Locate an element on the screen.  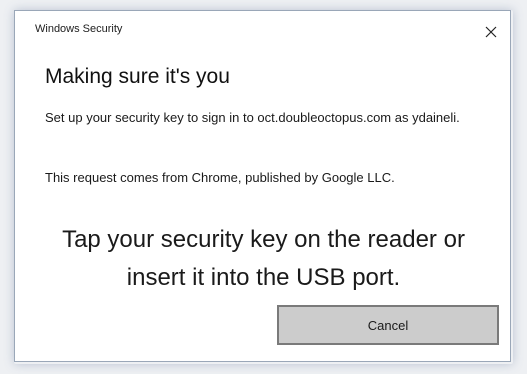
close-icon is located at coordinates (491, 32).